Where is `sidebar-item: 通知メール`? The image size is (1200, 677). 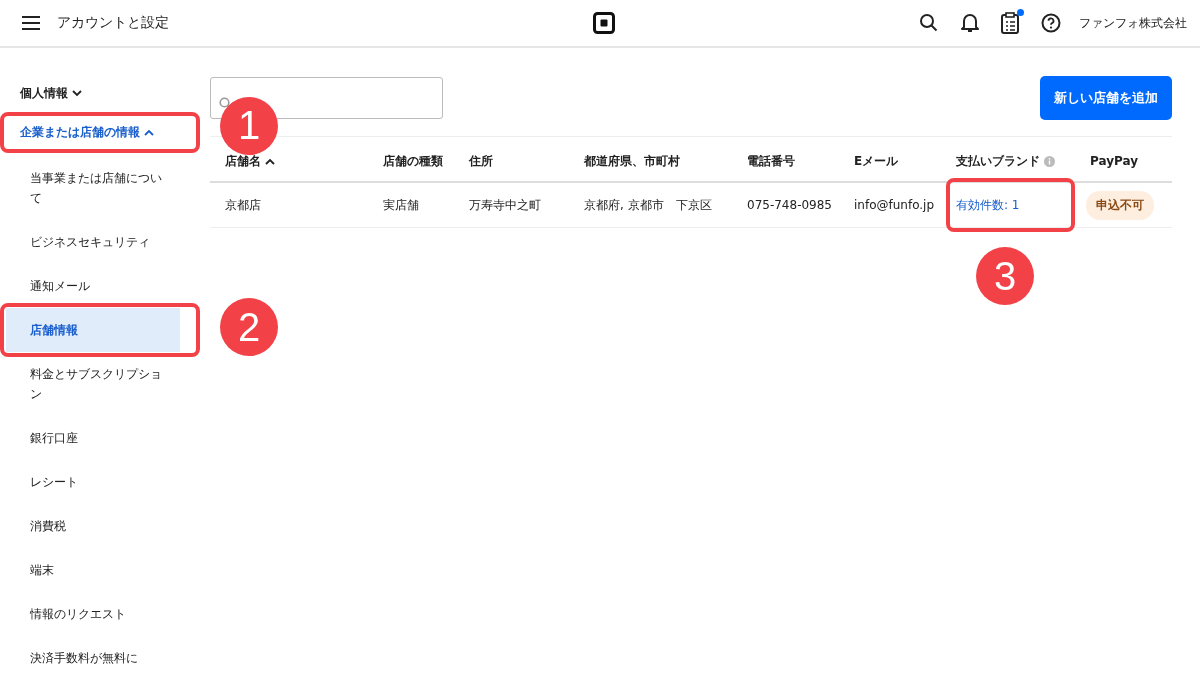
sidebar-item: 通知メール is located at coordinates (93, 286).